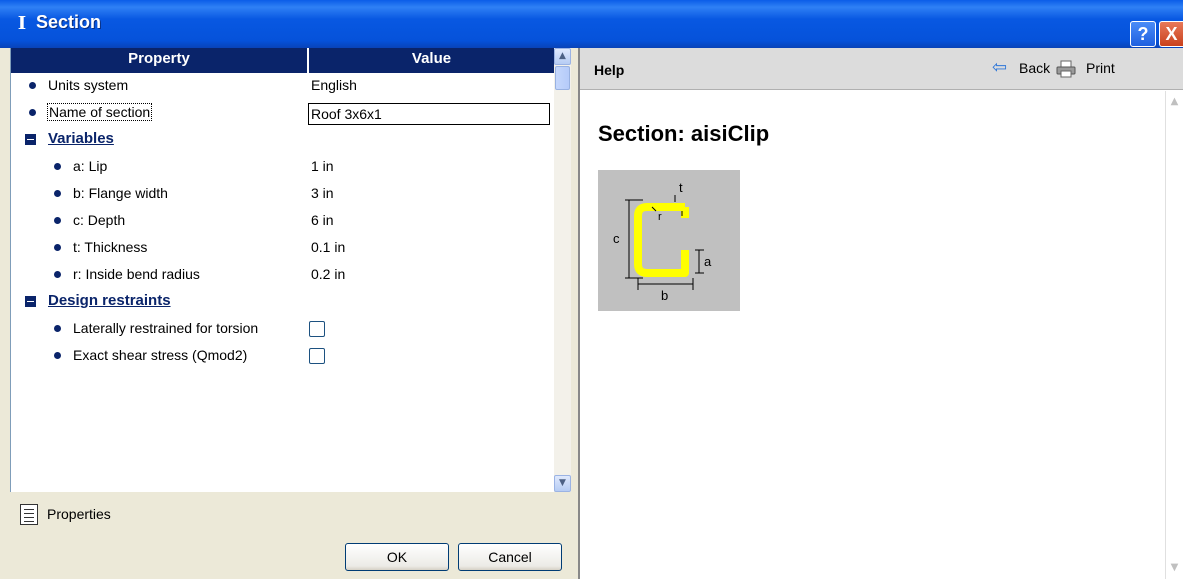 This screenshot has width=1183, height=579. What do you see at coordinates (609, 70) in the screenshot?
I see `help-title: Help` at bounding box center [609, 70].